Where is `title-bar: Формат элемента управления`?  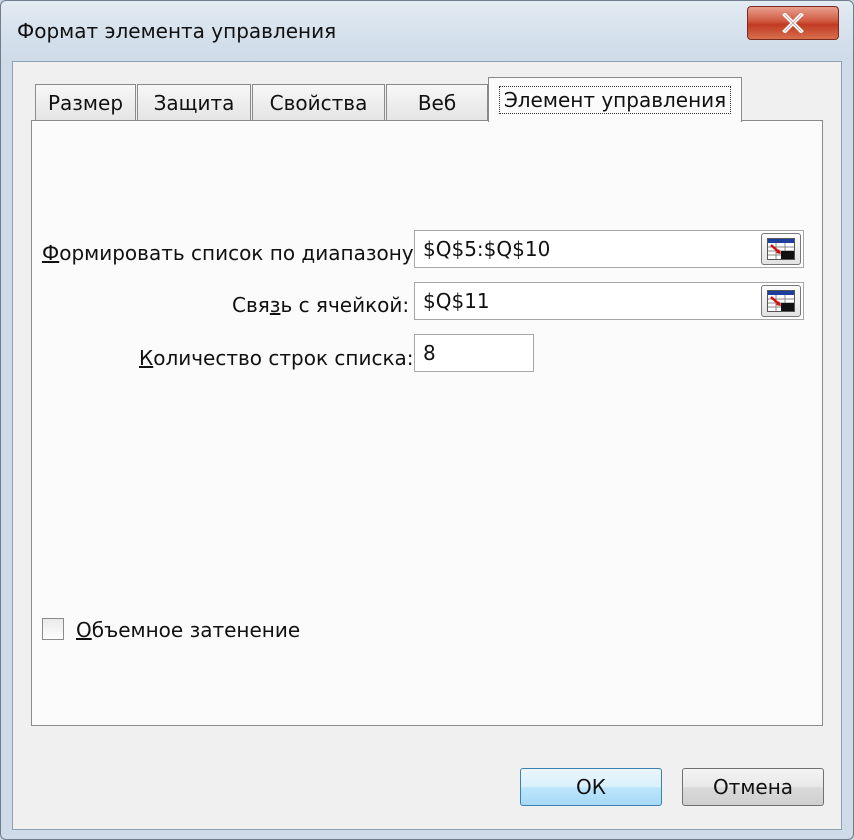 title-bar: Формат элемента управления is located at coordinates (427, 31).